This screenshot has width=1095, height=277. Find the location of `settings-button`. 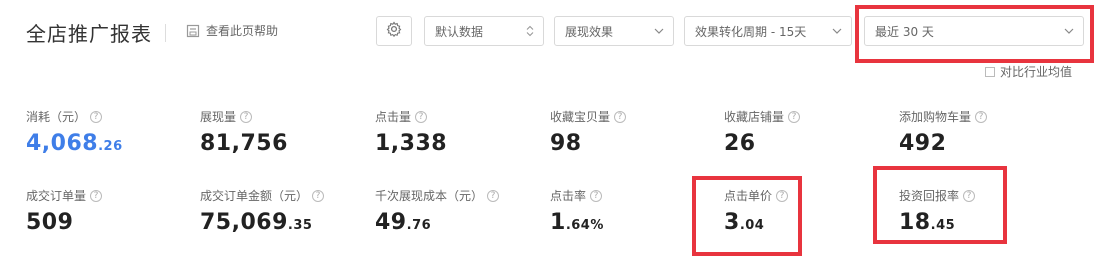

settings-button is located at coordinates (394, 31).